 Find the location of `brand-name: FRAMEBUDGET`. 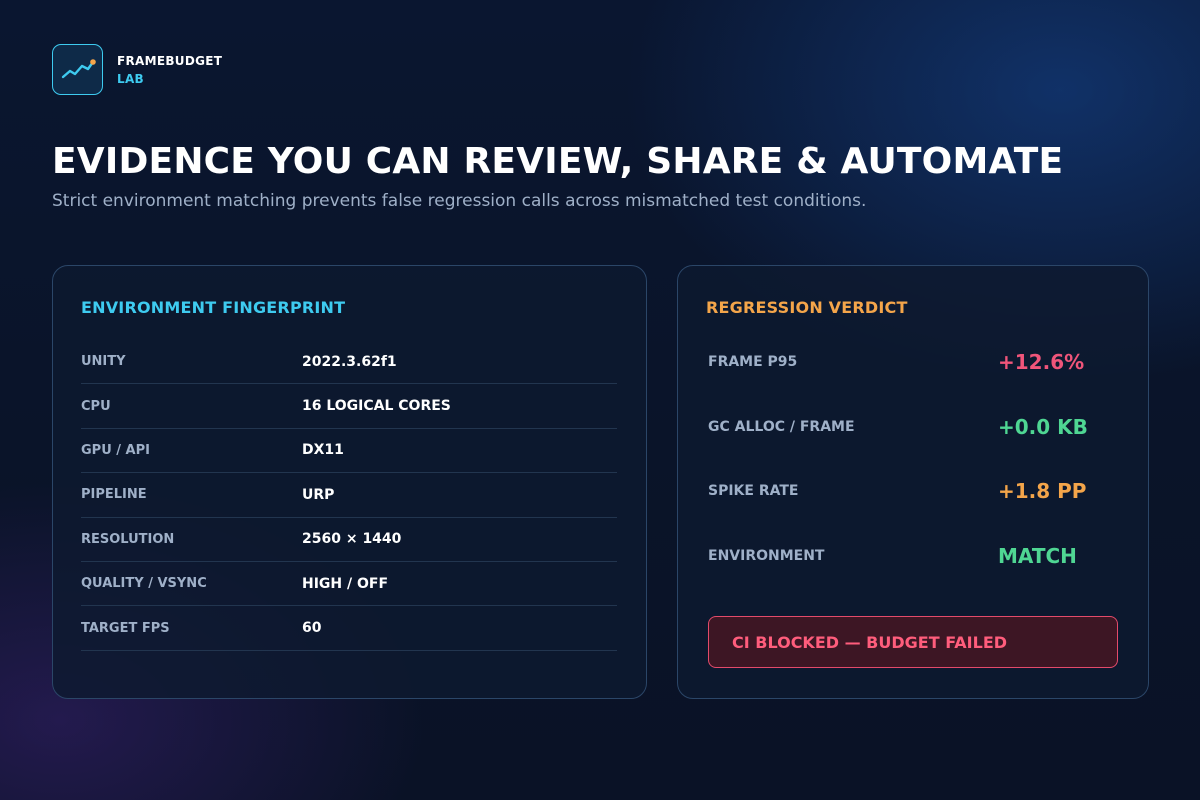

brand-name: FRAMEBUDGET is located at coordinates (170, 60).